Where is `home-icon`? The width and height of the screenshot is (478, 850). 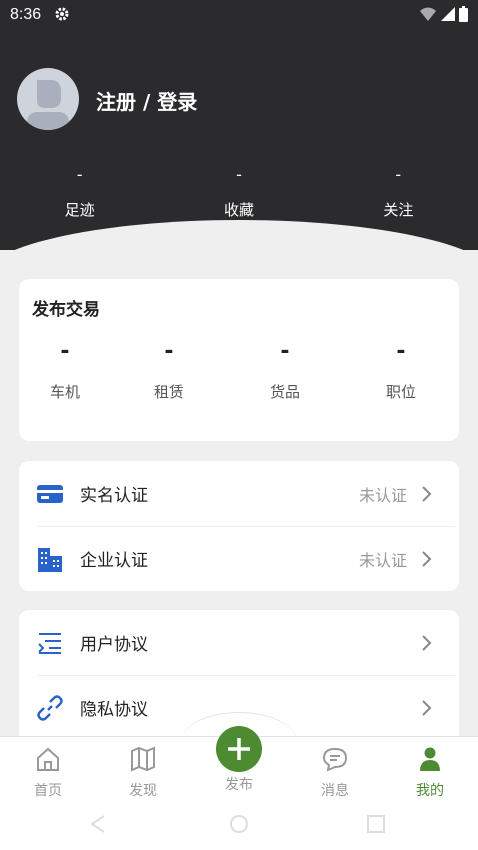 home-icon is located at coordinates (48, 759).